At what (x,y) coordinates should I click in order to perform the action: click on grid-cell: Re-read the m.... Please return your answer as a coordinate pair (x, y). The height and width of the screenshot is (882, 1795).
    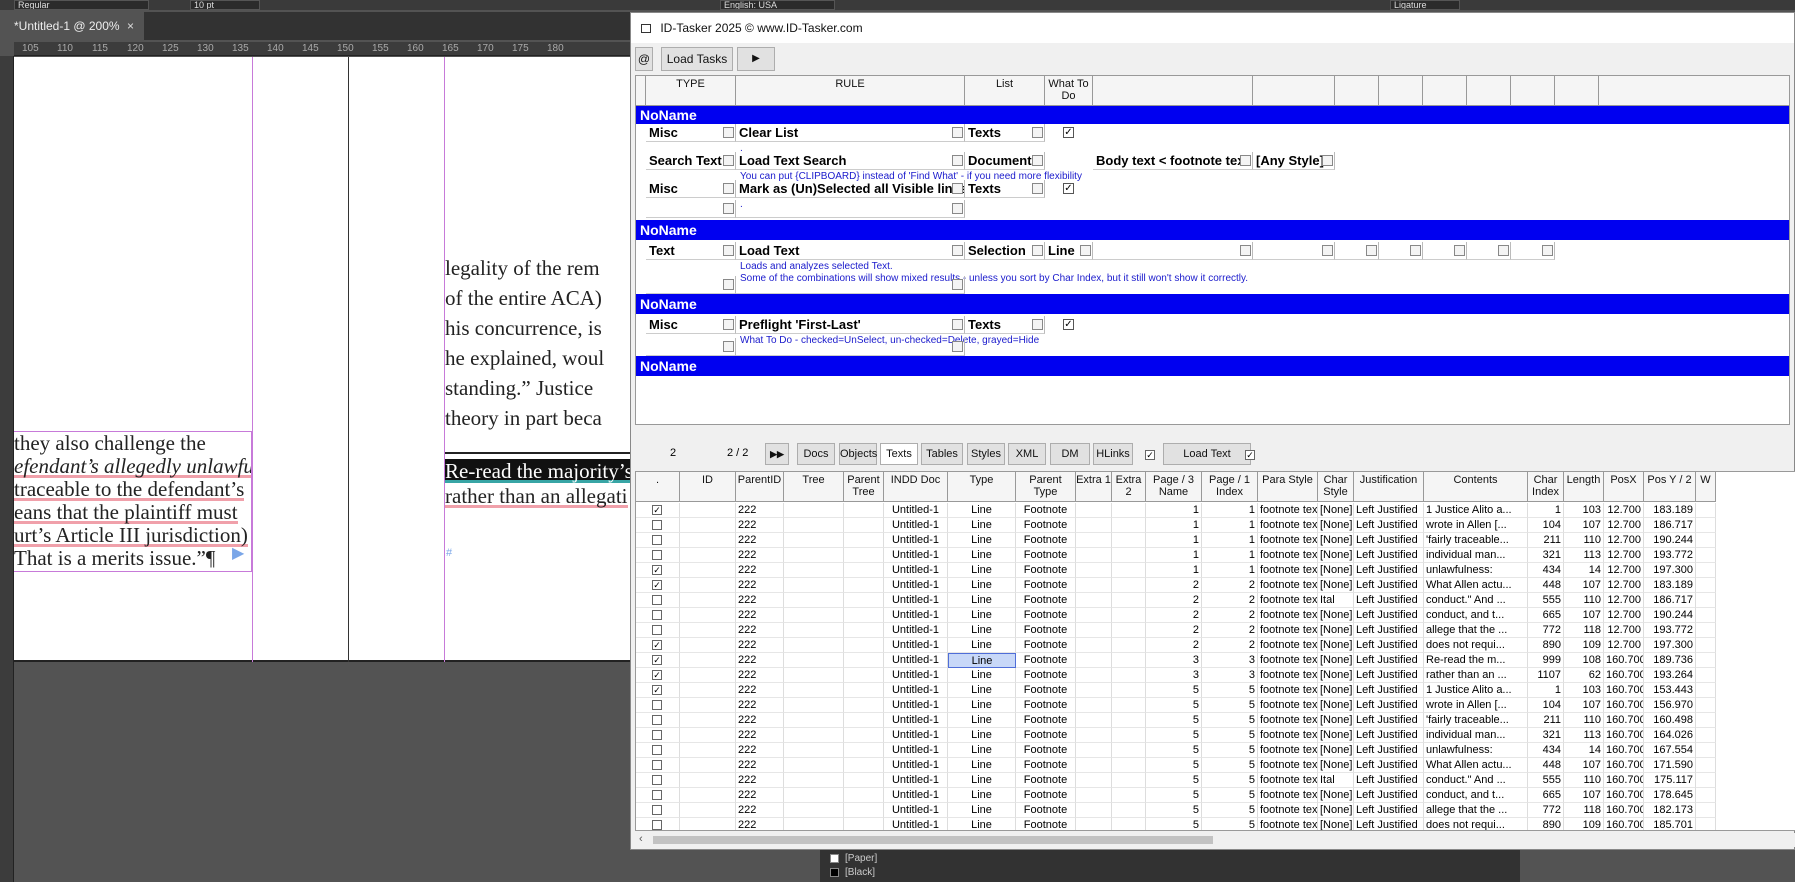
    Looking at the image, I should click on (1476, 660).